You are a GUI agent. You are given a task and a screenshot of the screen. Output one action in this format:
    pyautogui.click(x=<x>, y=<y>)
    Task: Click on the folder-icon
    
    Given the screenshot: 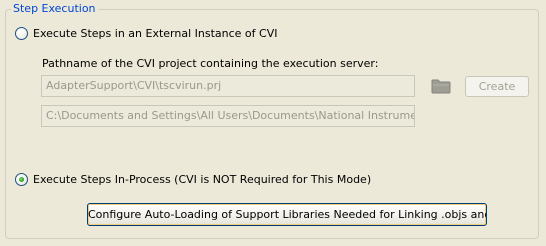 What is the action you would take?
    pyautogui.click(x=441, y=86)
    